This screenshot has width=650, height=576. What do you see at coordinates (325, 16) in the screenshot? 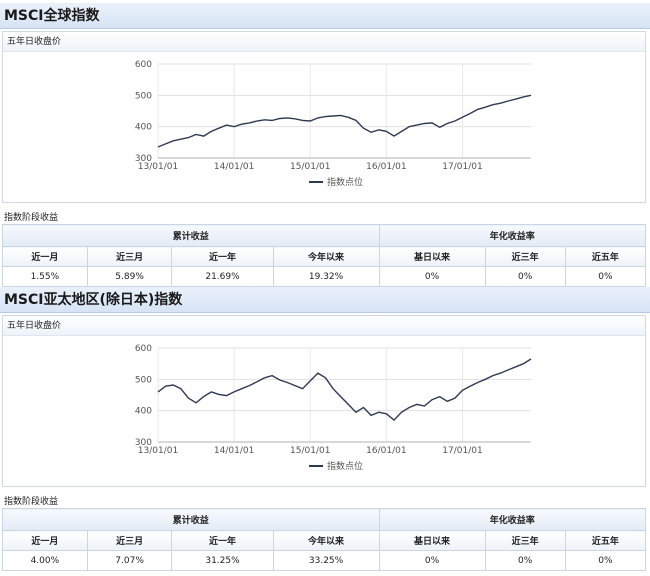
I see `index-title: MSCI全球指数` at bounding box center [325, 16].